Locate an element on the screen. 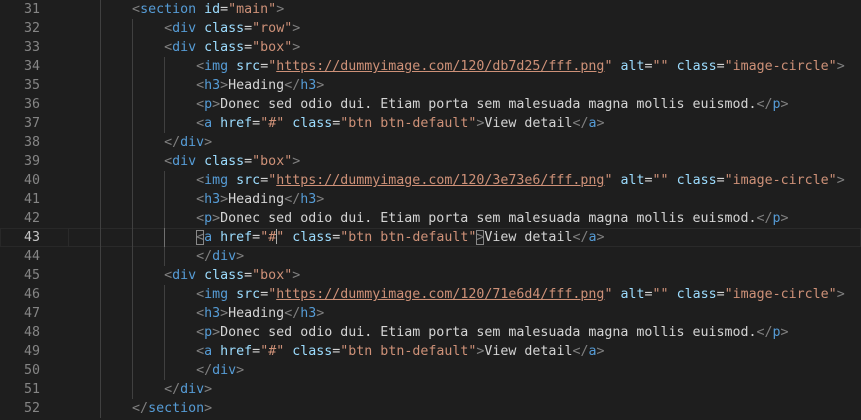  code-line: 51 </div> is located at coordinates (430, 389).